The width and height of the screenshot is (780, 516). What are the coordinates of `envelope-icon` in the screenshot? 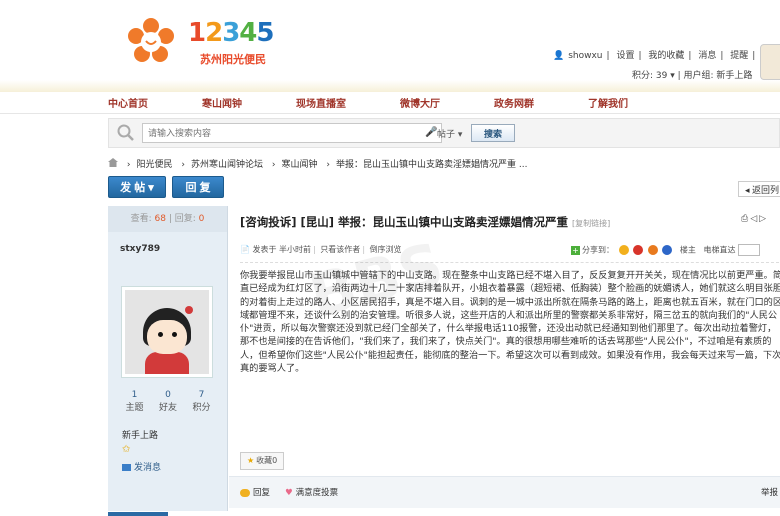 It's located at (126, 467).